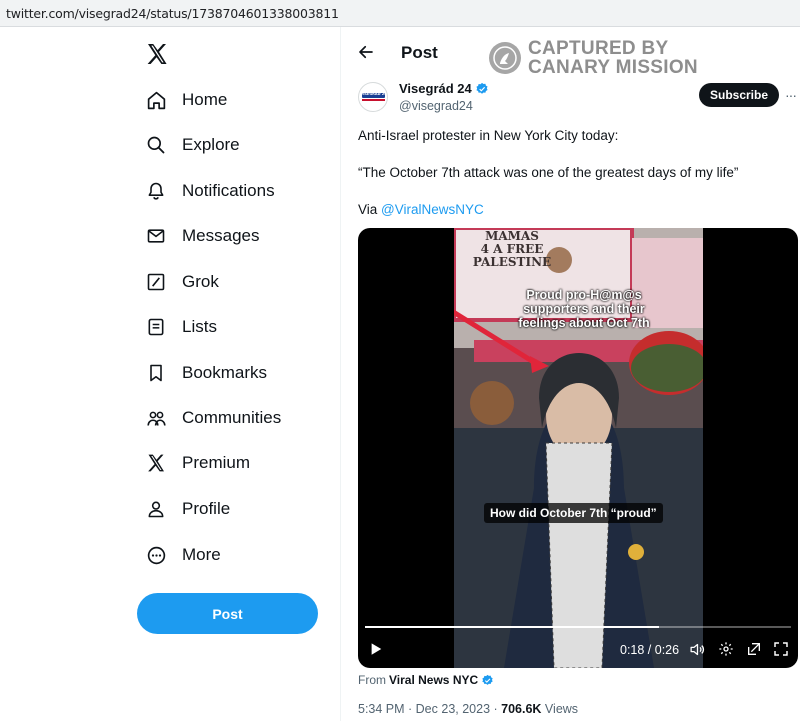 The height and width of the screenshot is (721, 800). I want to click on video-source: From Viral News NYC, so click(426, 680).